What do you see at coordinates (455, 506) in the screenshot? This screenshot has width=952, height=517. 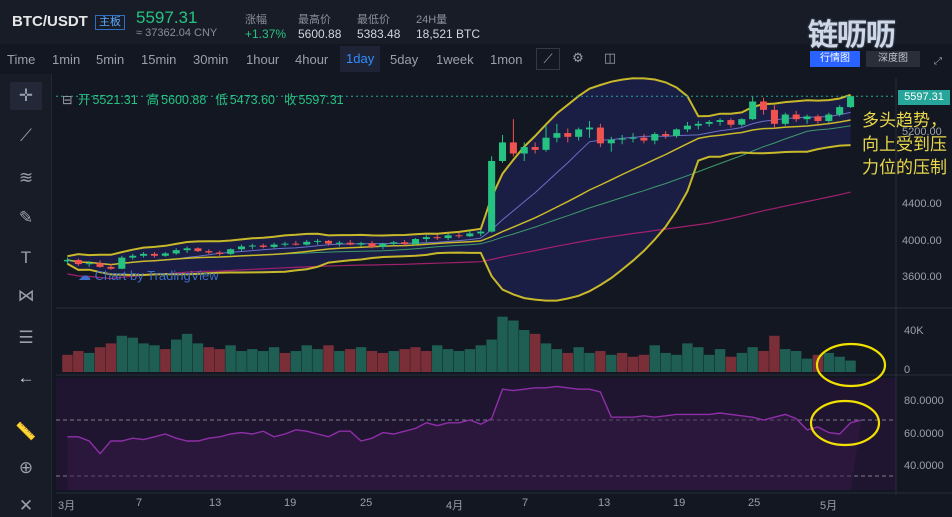 I see `time-tick: 4月` at bounding box center [455, 506].